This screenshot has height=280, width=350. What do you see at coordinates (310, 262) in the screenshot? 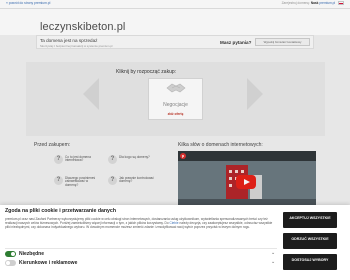
I see `customize-button: DOSTOSUJ WYBORY` at bounding box center [310, 262].